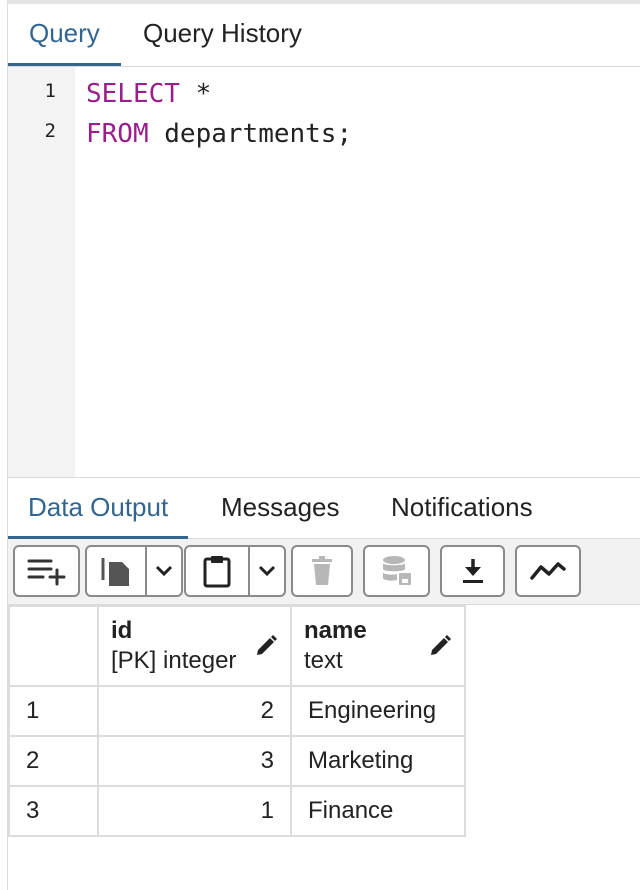  What do you see at coordinates (194, 811) in the screenshot?
I see `cell-id: 1` at bounding box center [194, 811].